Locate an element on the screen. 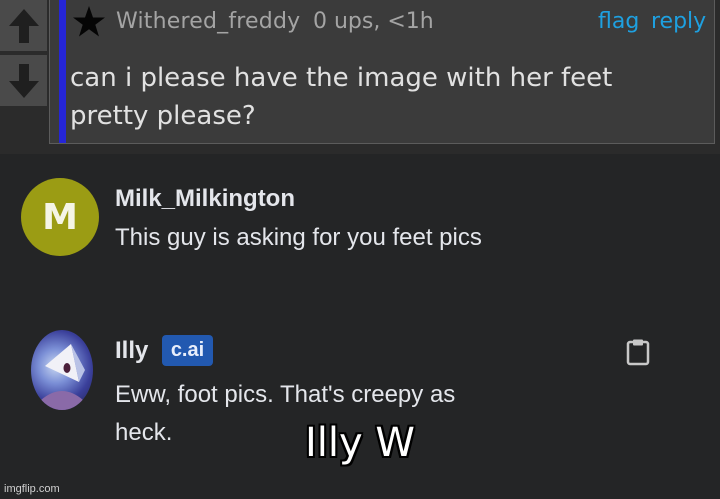  avatar: M is located at coordinates (60, 217).